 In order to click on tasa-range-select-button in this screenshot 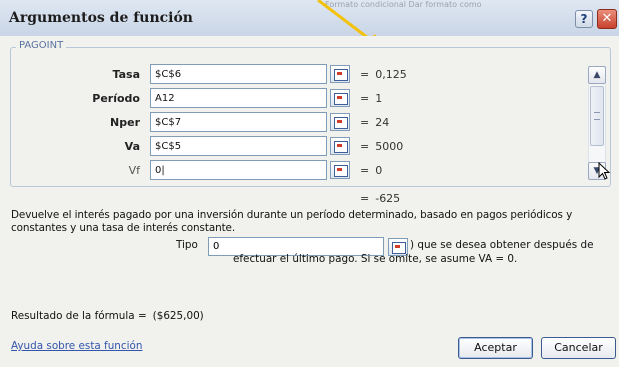, I will do `click(340, 74)`.